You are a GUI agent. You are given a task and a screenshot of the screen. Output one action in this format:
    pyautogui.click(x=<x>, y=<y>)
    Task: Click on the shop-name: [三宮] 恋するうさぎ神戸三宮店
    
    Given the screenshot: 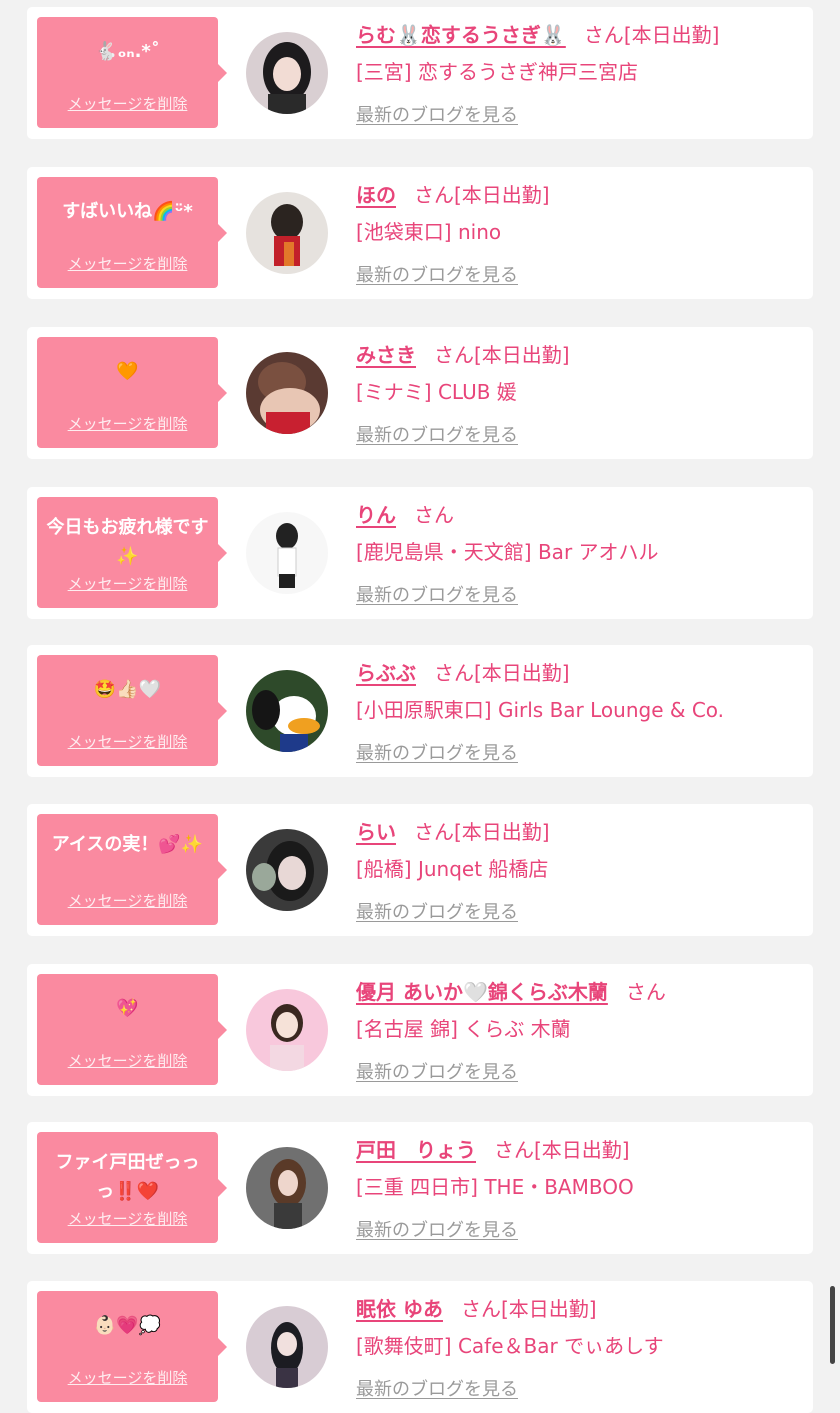 What is the action you would take?
    pyautogui.click(x=497, y=72)
    